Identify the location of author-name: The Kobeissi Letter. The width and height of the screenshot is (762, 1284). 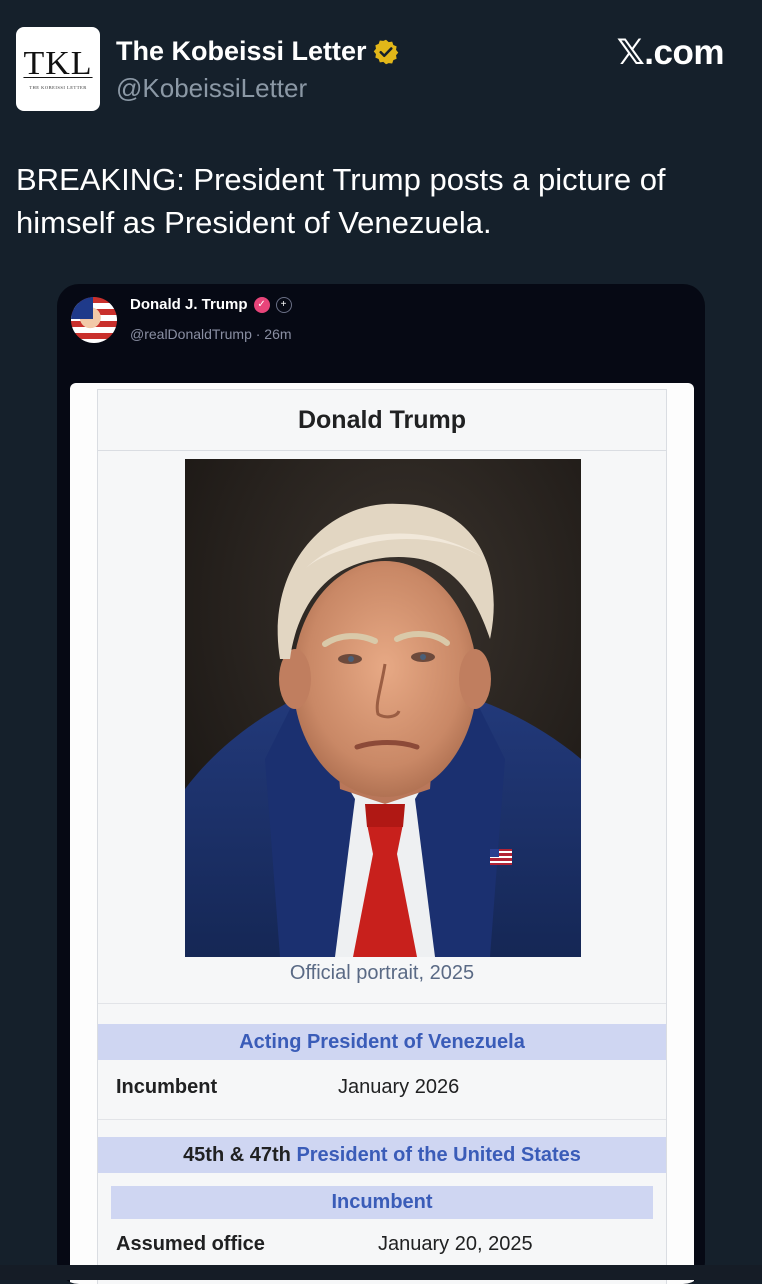
(241, 51).